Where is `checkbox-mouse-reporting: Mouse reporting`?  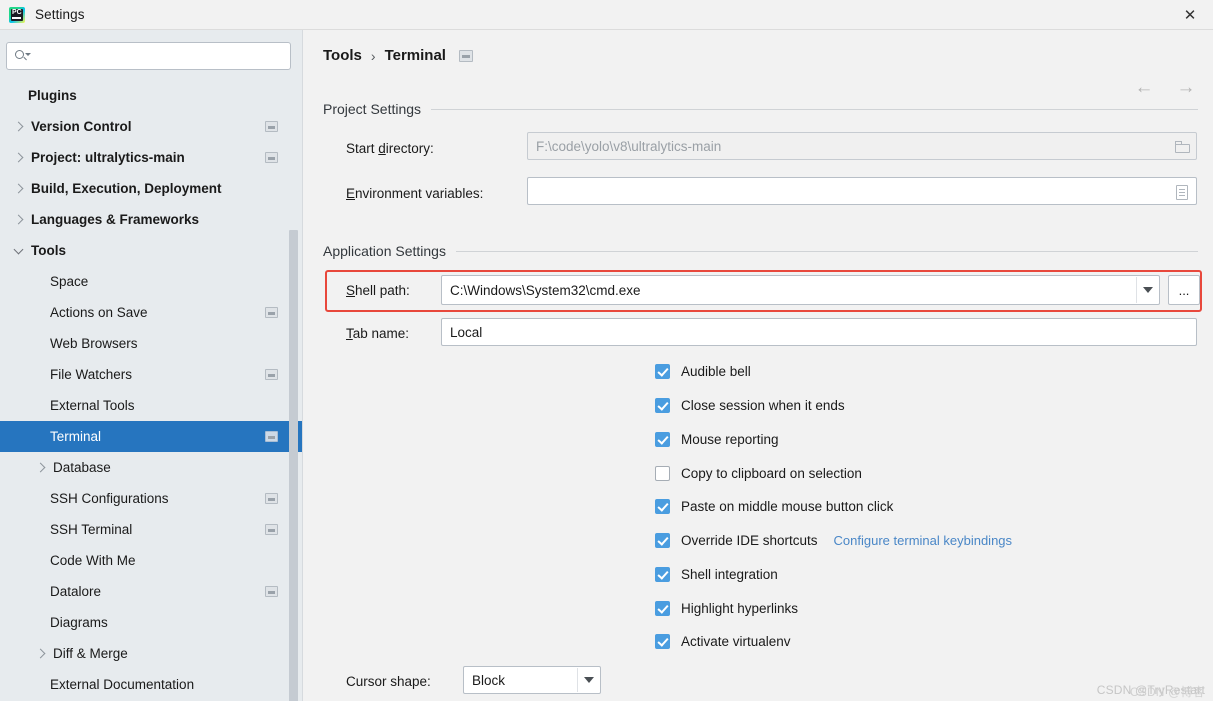
checkbox-mouse-reporting: Mouse reporting is located at coordinates (717, 439).